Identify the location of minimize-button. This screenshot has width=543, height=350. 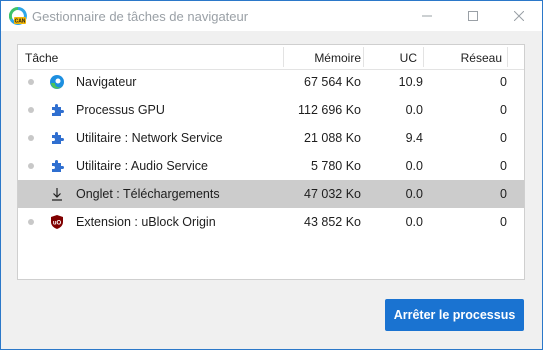
(427, 16).